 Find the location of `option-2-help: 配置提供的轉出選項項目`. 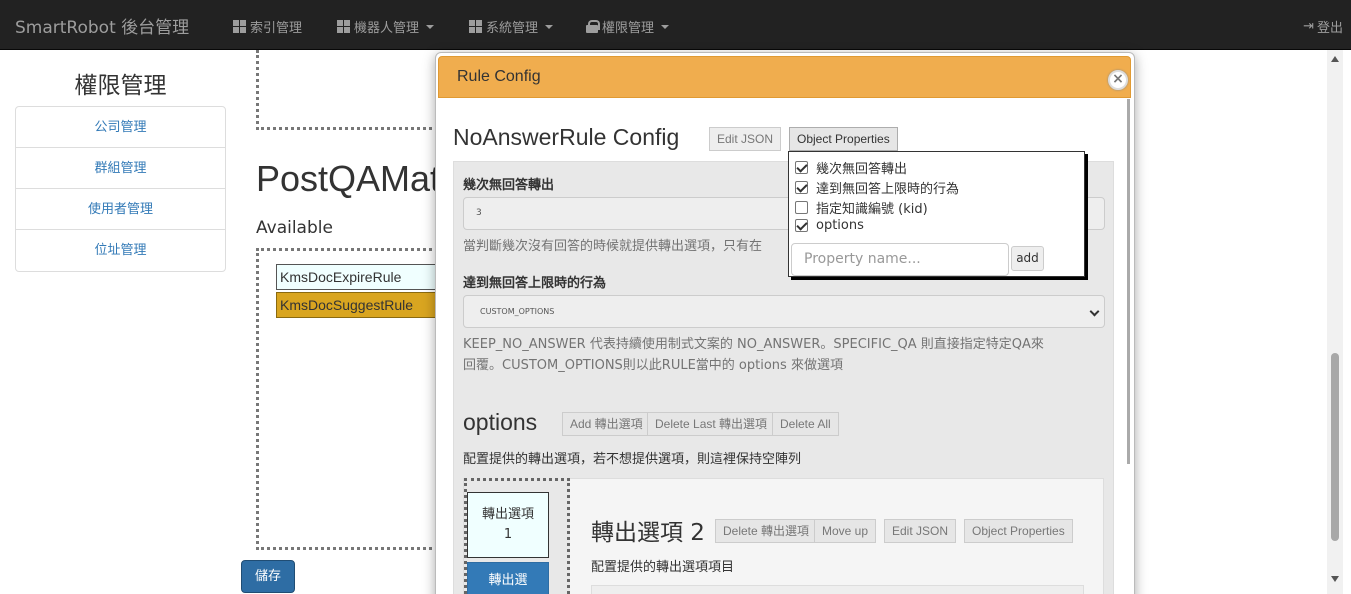

option-2-help: 配置提供的轉出選項項目 is located at coordinates (663, 567).